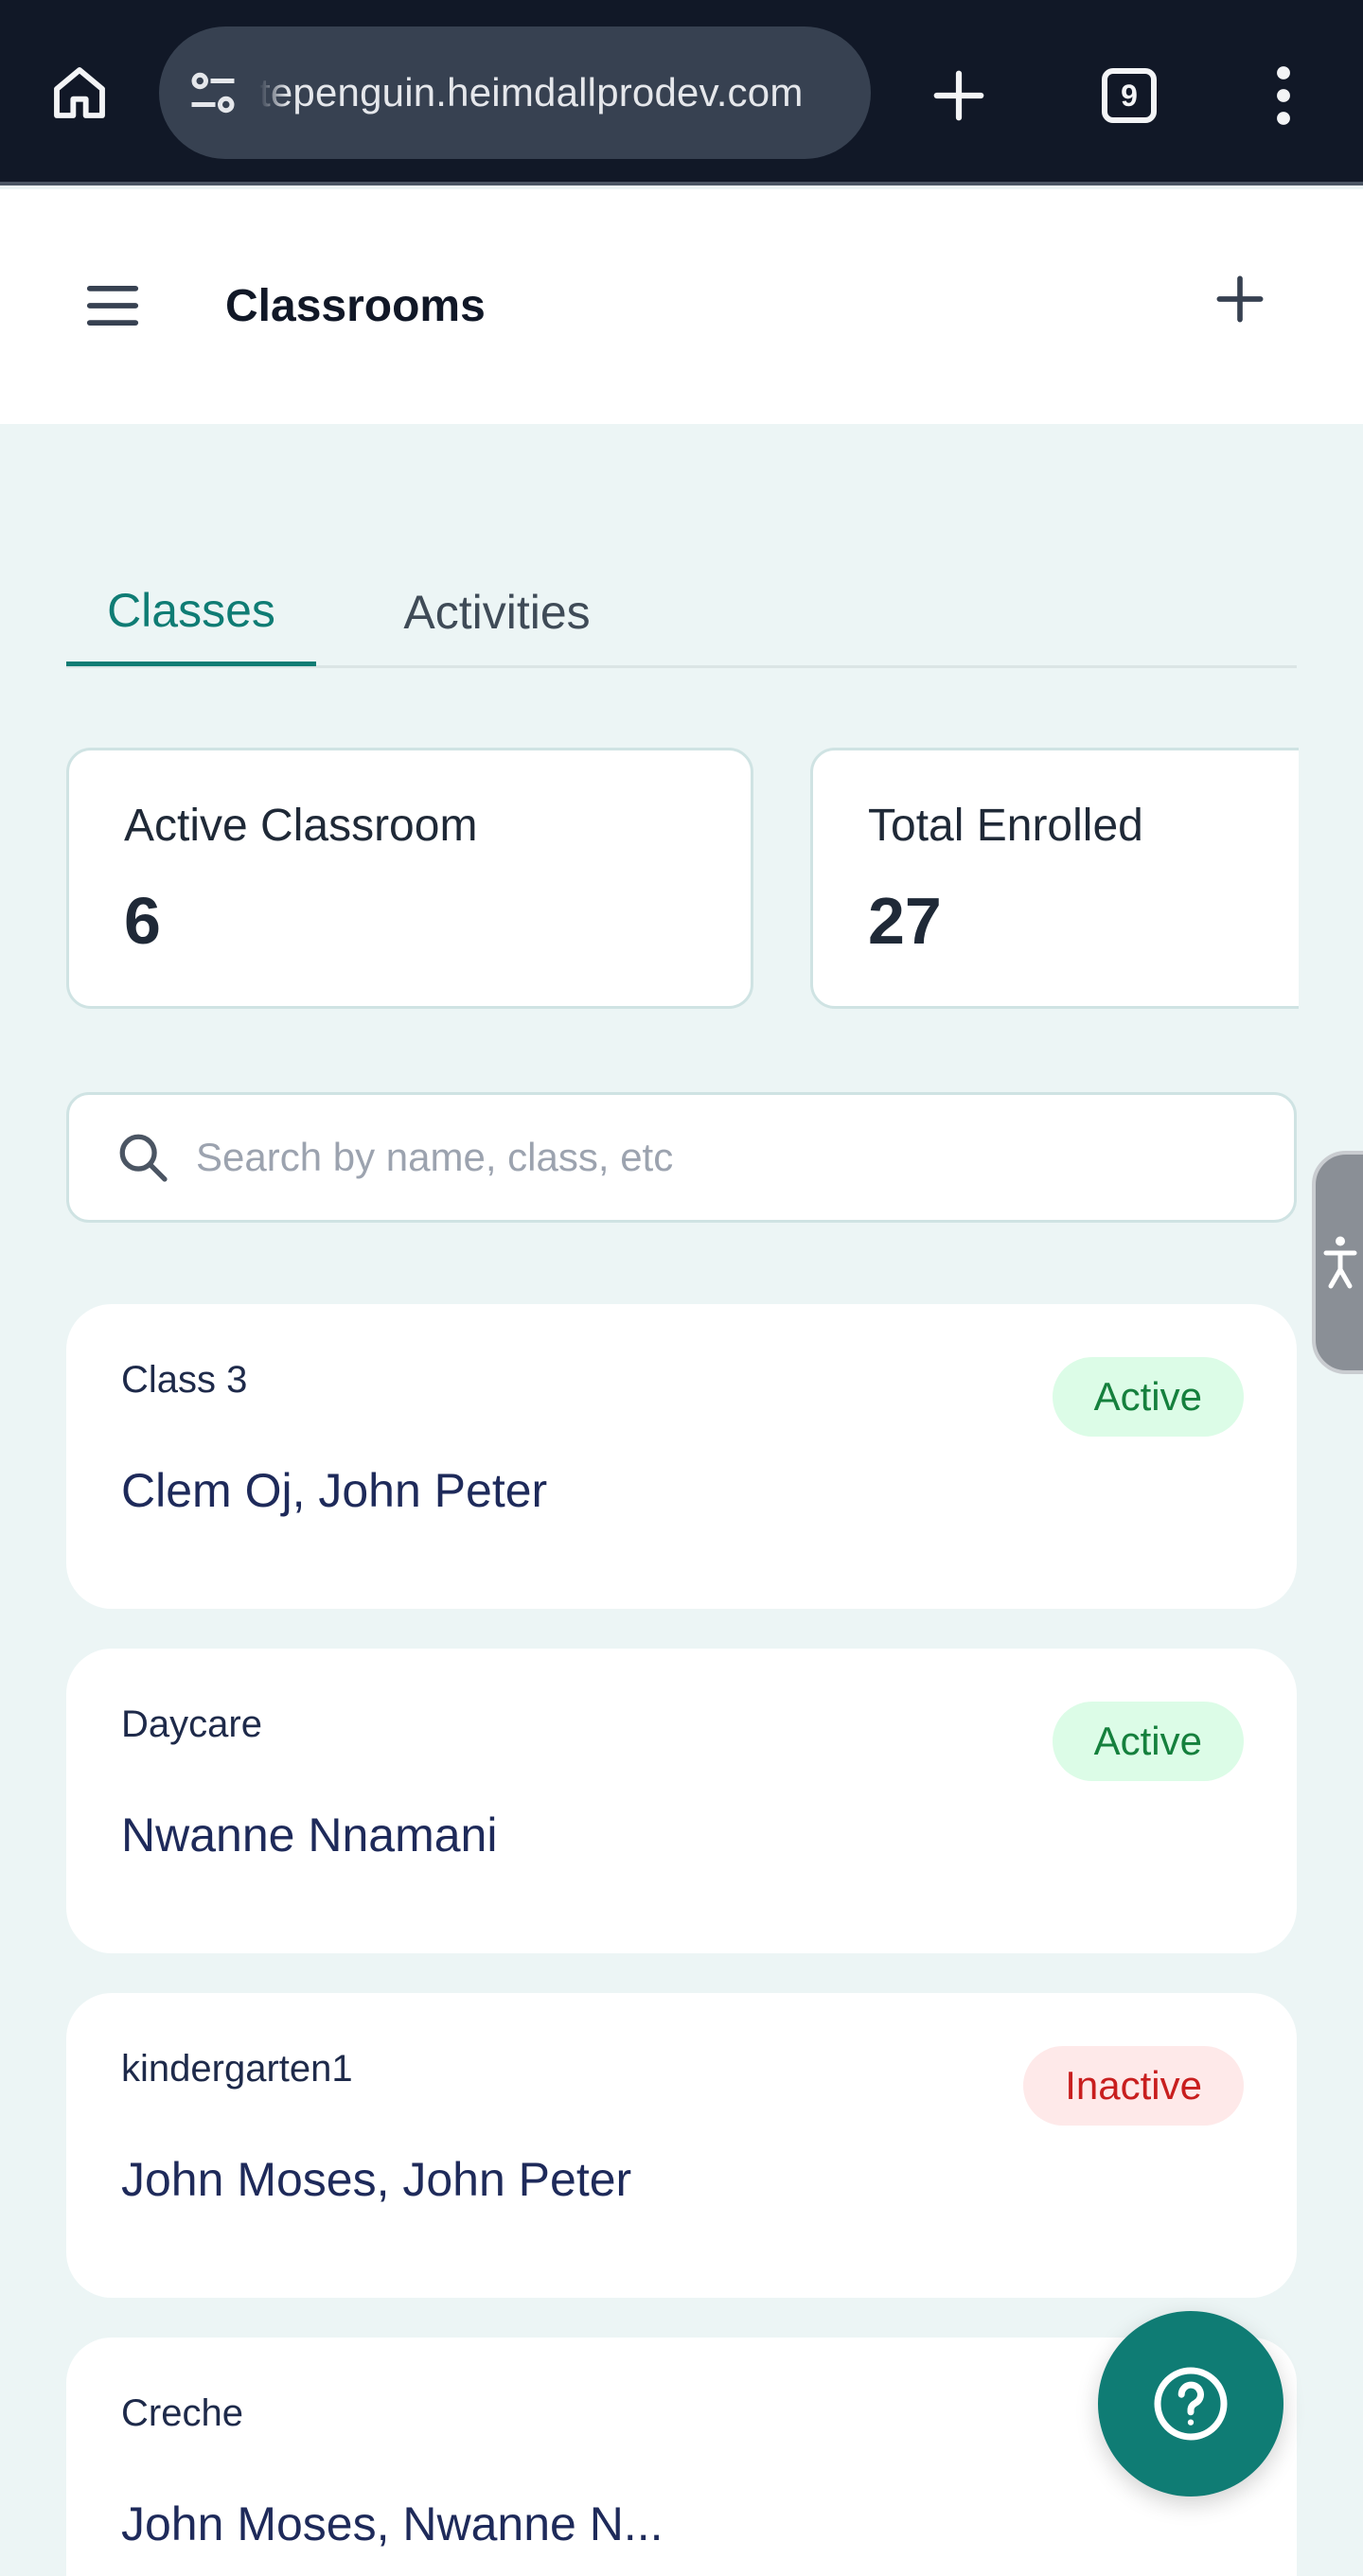 Image resolution: width=1363 pixels, height=2576 pixels. I want to click on class-teachers: Clem Oj, John Peter, so click(334, 1490).